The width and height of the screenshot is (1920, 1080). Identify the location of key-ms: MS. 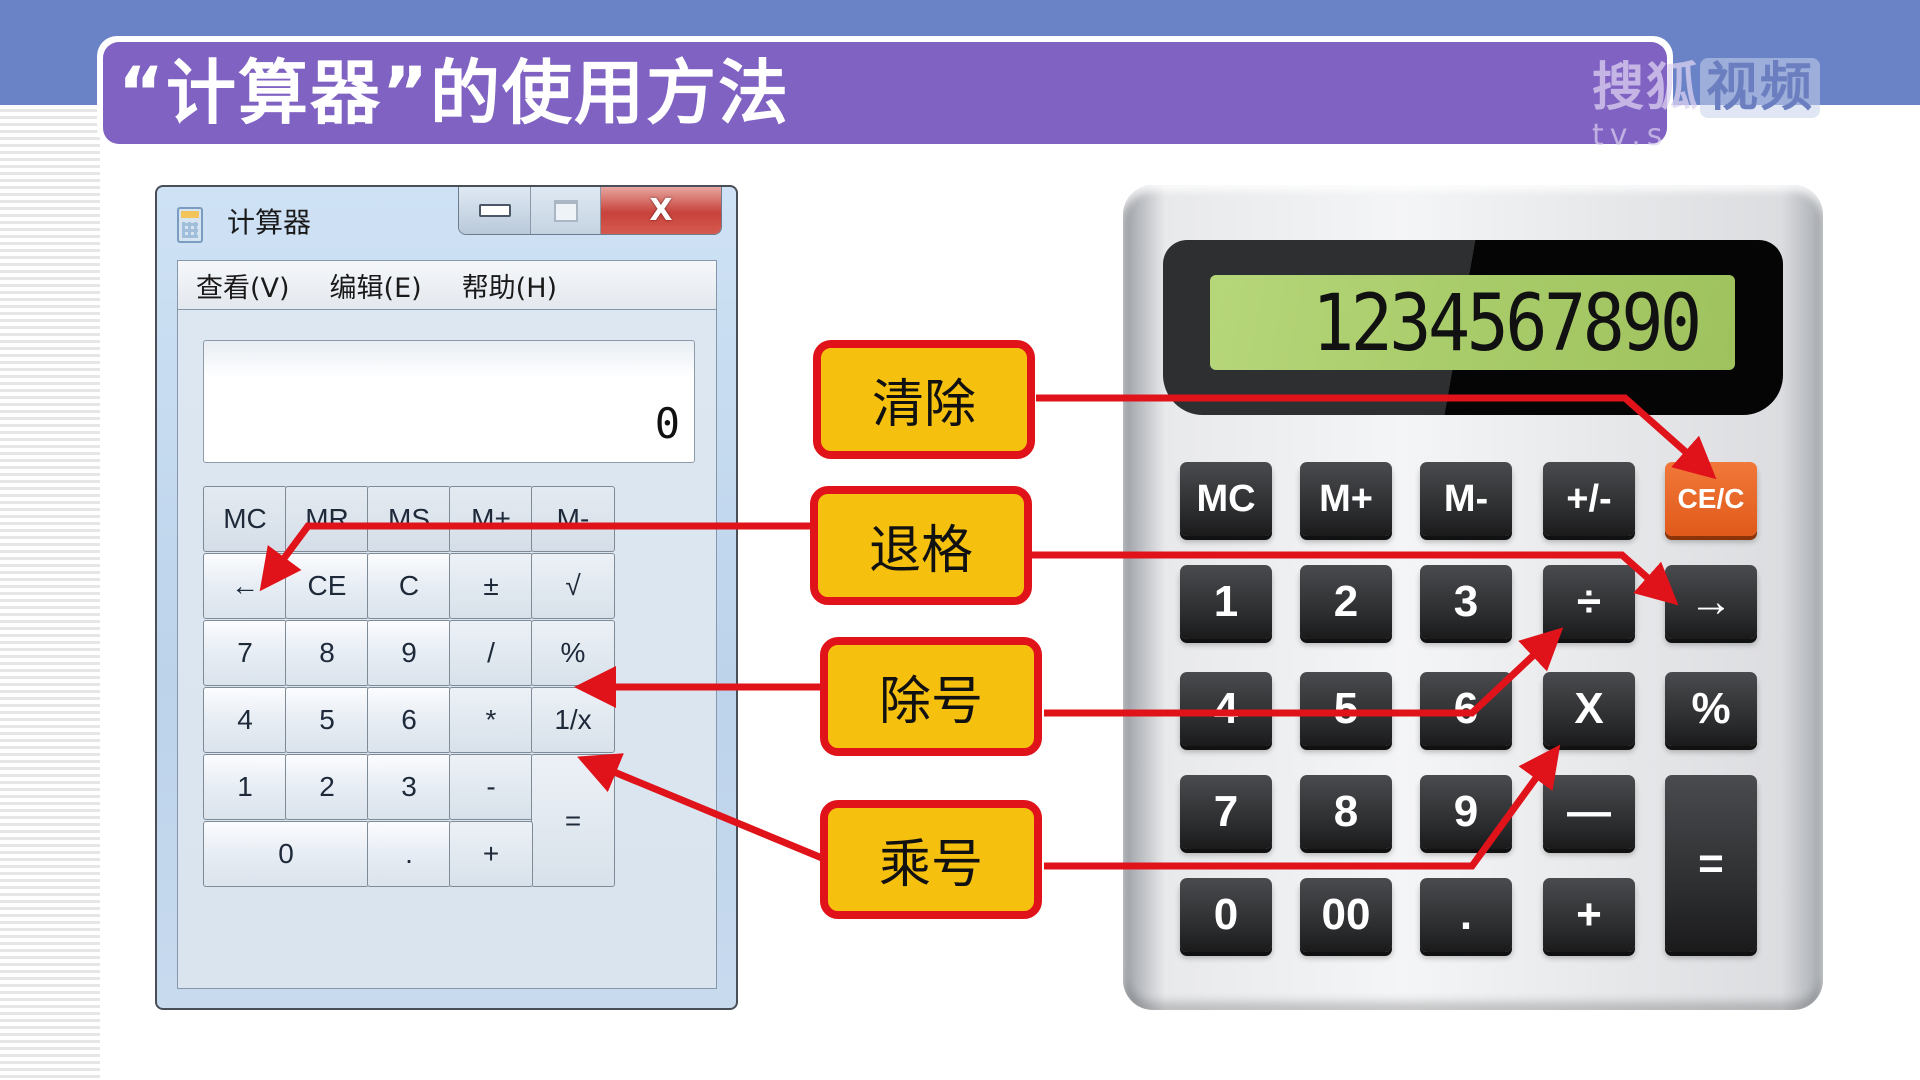
(409, 519).